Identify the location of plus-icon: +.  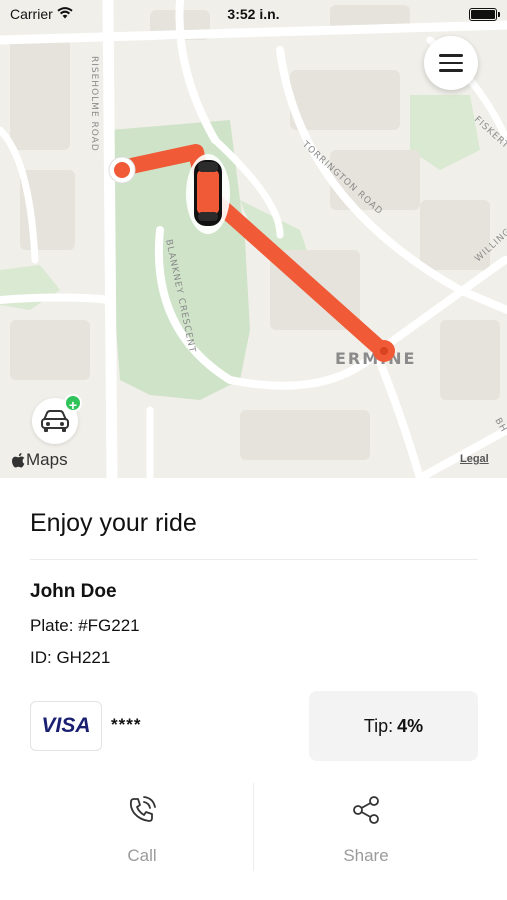
(73, 403).